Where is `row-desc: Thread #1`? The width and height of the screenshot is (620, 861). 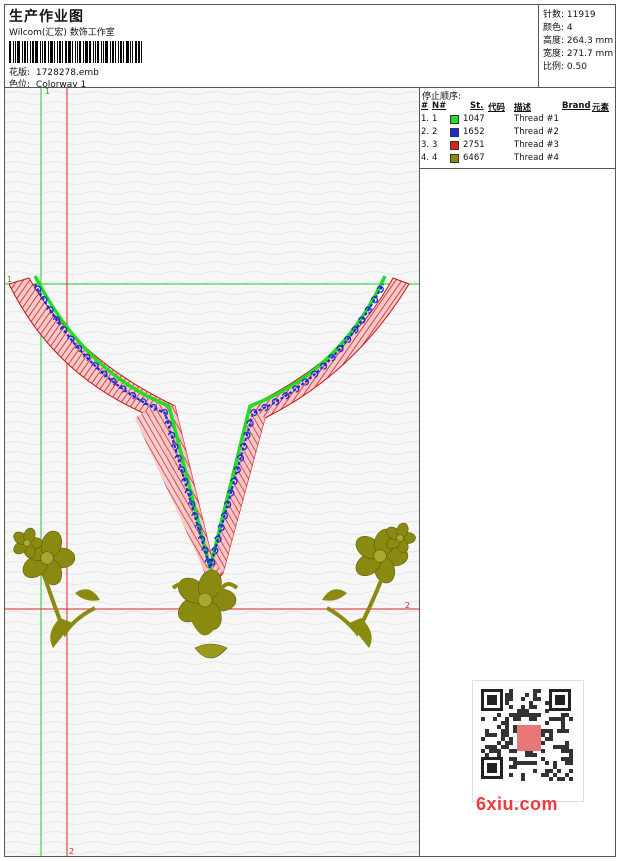
row-desc: Thread #1 is located at coordinates (536, 119).